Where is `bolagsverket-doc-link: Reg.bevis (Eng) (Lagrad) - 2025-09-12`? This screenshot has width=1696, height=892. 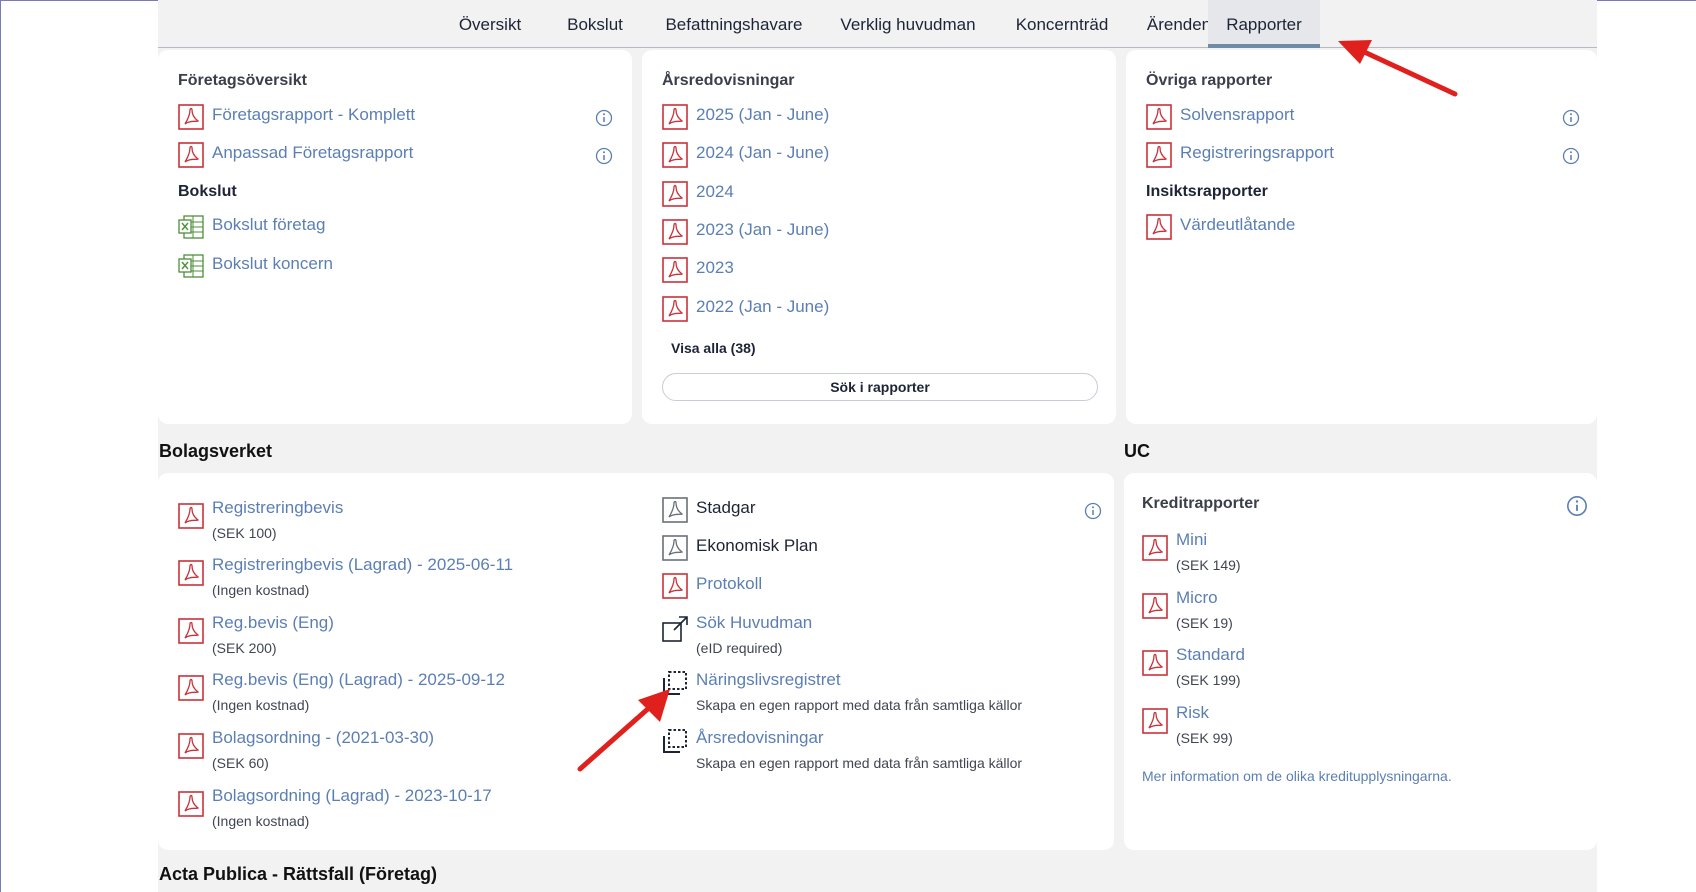
bolagsverket-doc-link: Reg.bevis (Eng) (Lagrad) - 2025-09-12 is located at coordinates (358, 680).